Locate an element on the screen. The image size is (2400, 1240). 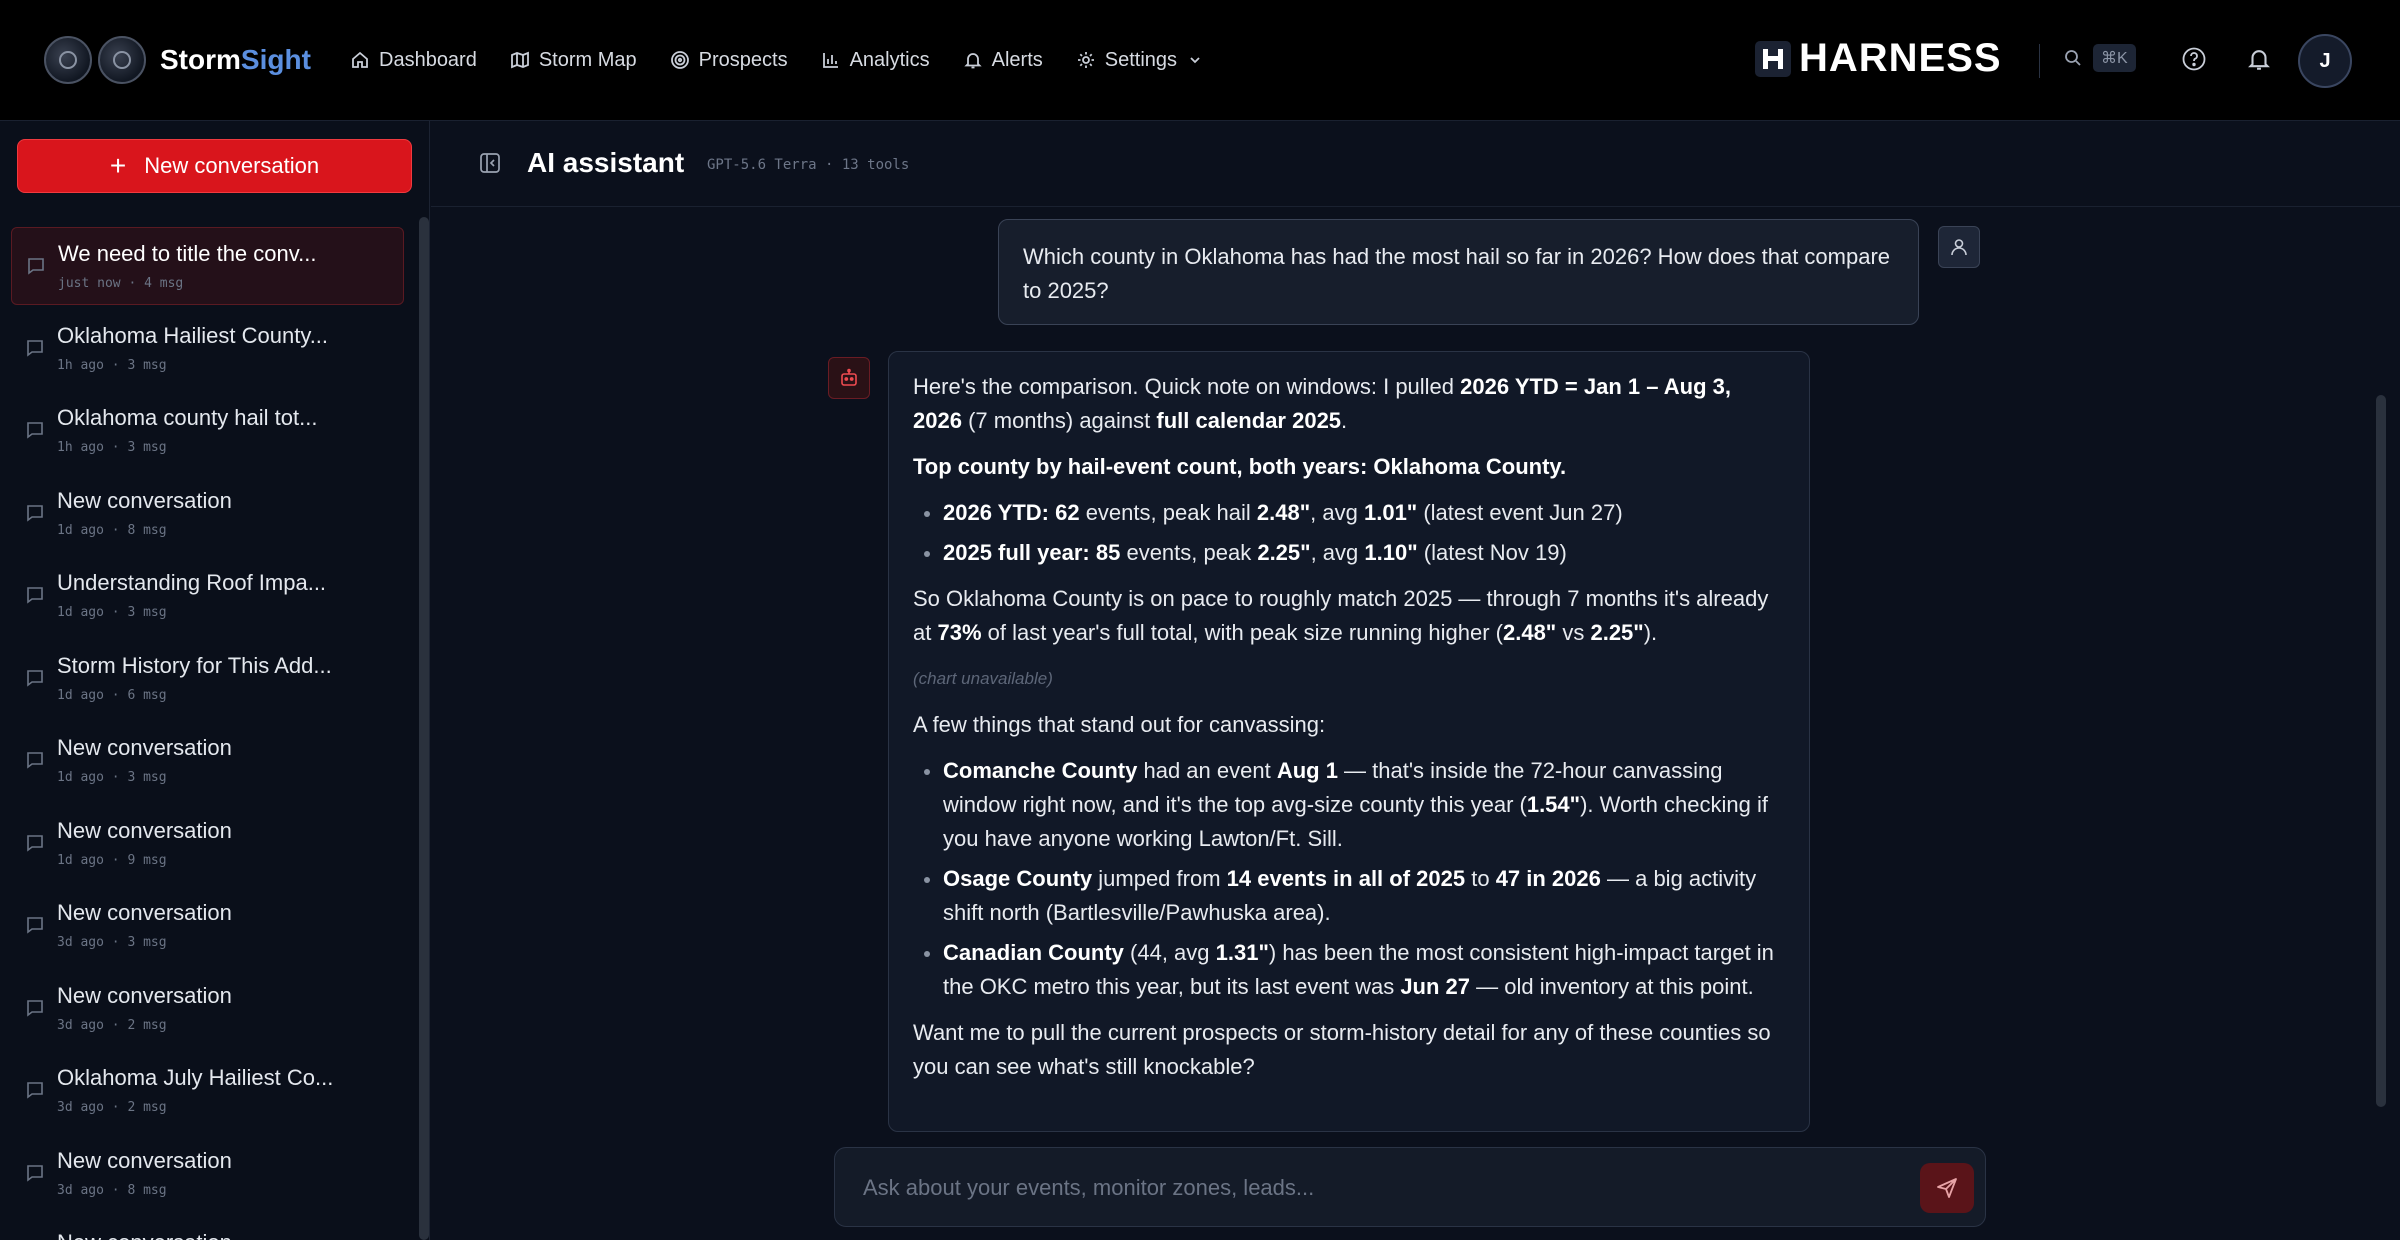
nav-storm-map: Storm Map is located at coordinates (573, 60).